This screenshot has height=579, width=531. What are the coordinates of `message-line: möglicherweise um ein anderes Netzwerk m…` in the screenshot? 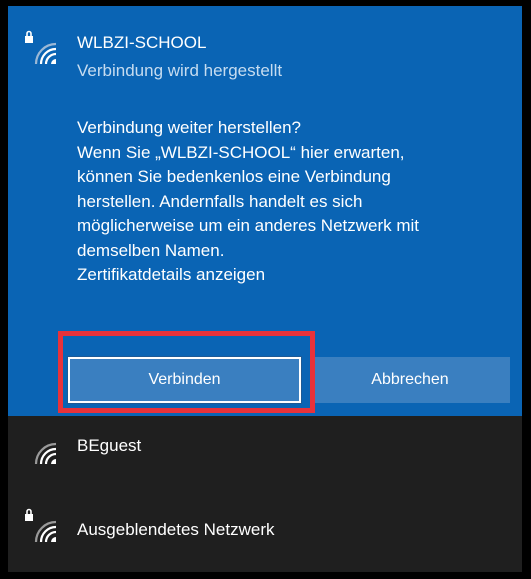 It's located at (248, 225).